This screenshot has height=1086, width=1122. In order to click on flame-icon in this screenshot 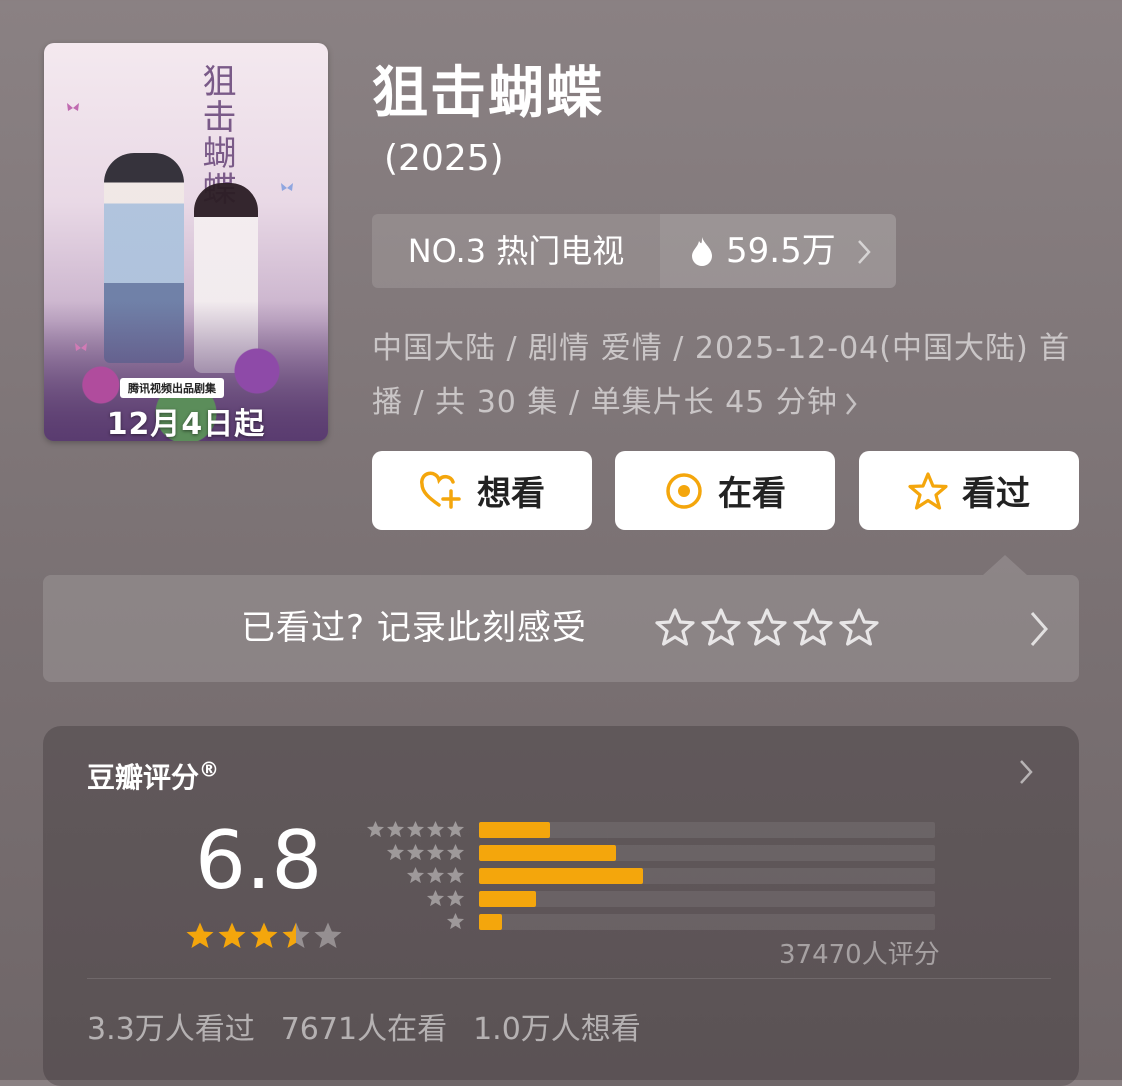, I will do `click(702, 251)`.